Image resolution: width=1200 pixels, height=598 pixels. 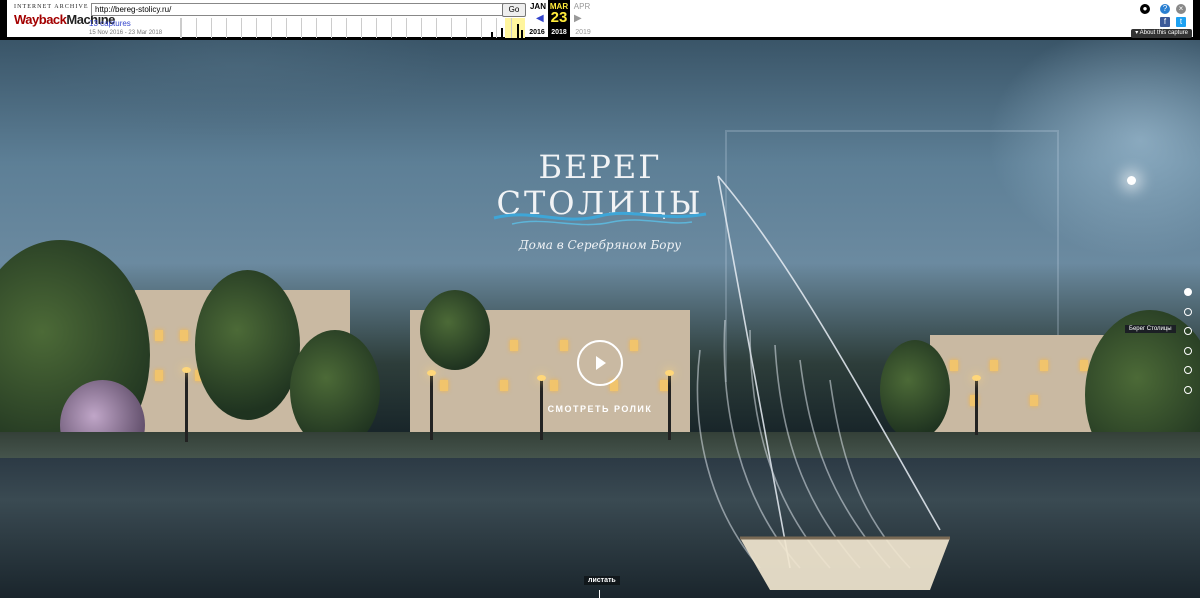 What do you see at coordinates (559, 17) in the screenshot?
I see `current-day: 23` at bounding box center [559, 17].